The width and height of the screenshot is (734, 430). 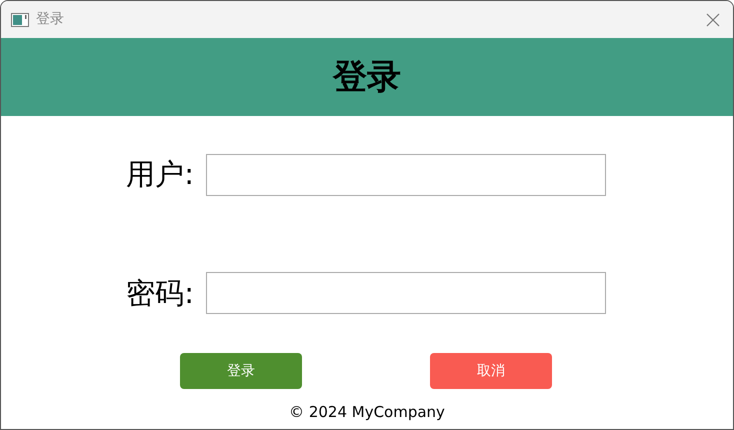 What do you see at coordinates (50, 19) in the screenshot?
I see `window-title: 登录` at bounding box center [50, 19].